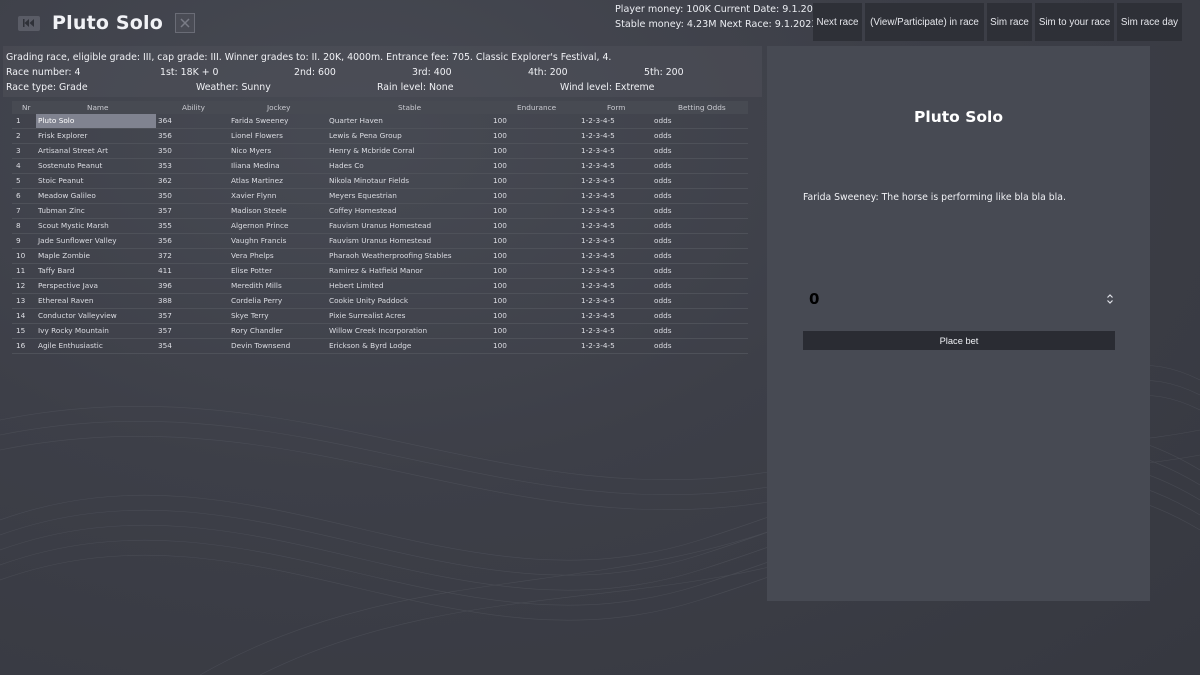 Image resolution: width=1200 pixels, height=675 pixels. What do you see at coordinates (26, 107) in the screenshot?
I see `col-header-nr: Nr` at bounding box center [26, 107].